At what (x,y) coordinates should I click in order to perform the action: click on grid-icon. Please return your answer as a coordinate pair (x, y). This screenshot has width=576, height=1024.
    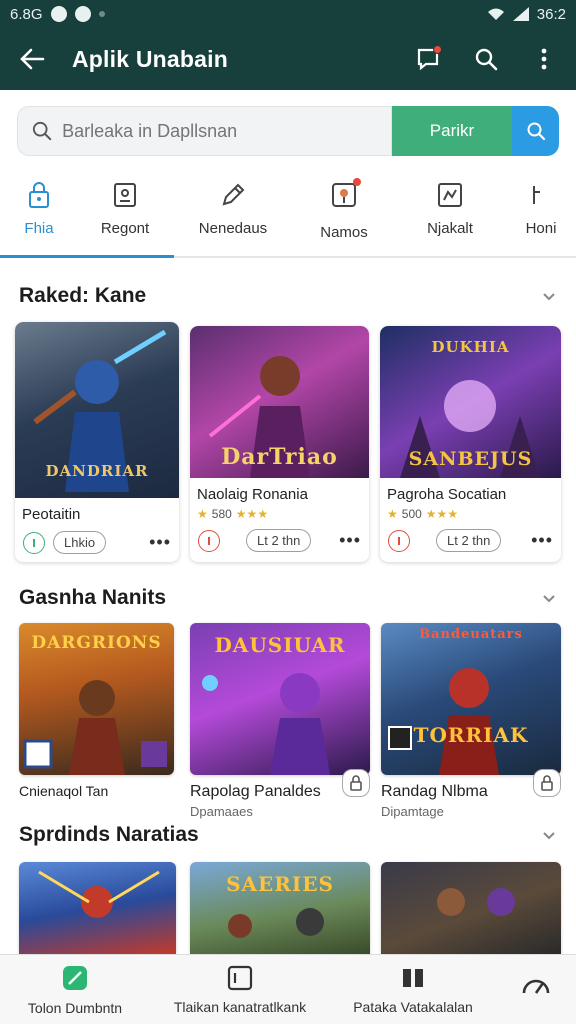
    Looking at the image, I should click on (413, 977).